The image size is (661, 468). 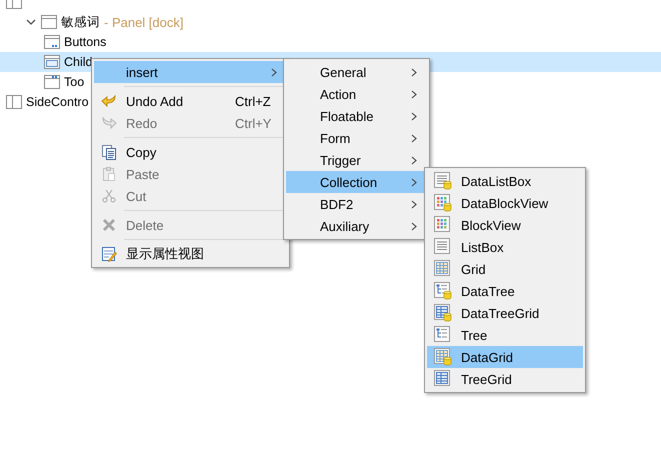 What do you see at coordinates (74, 82) in the screenshot?
I see `tree-label: Too` at bounding box center [74, 82].